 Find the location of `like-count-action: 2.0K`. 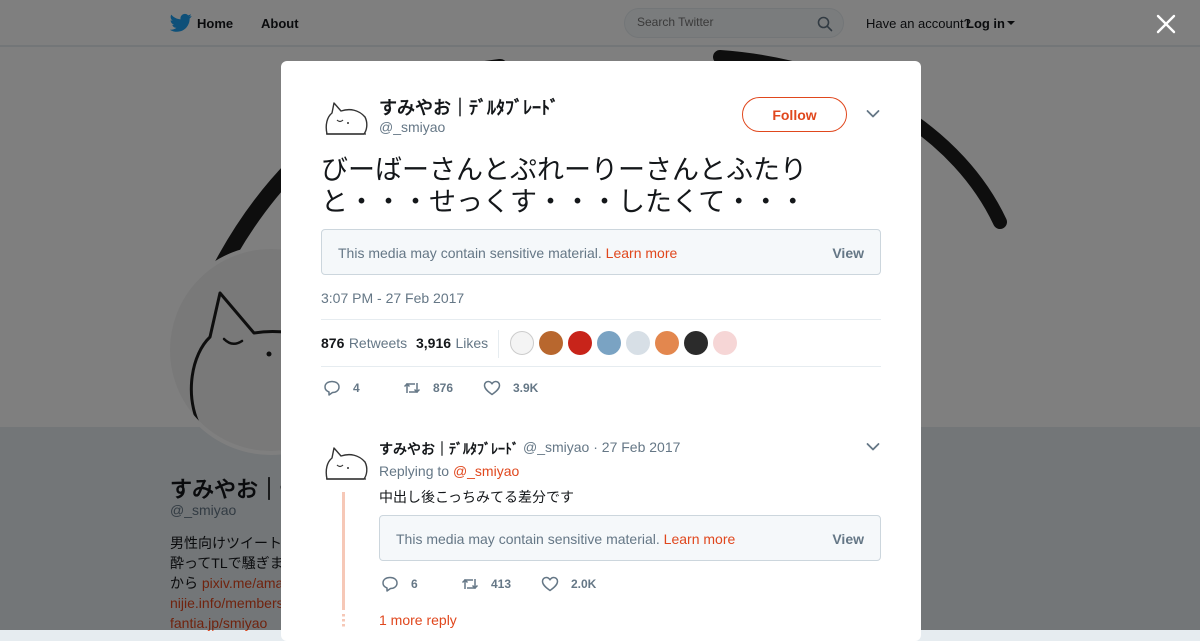

like-count-action: 2.0K is located at coordinates (584, 584).